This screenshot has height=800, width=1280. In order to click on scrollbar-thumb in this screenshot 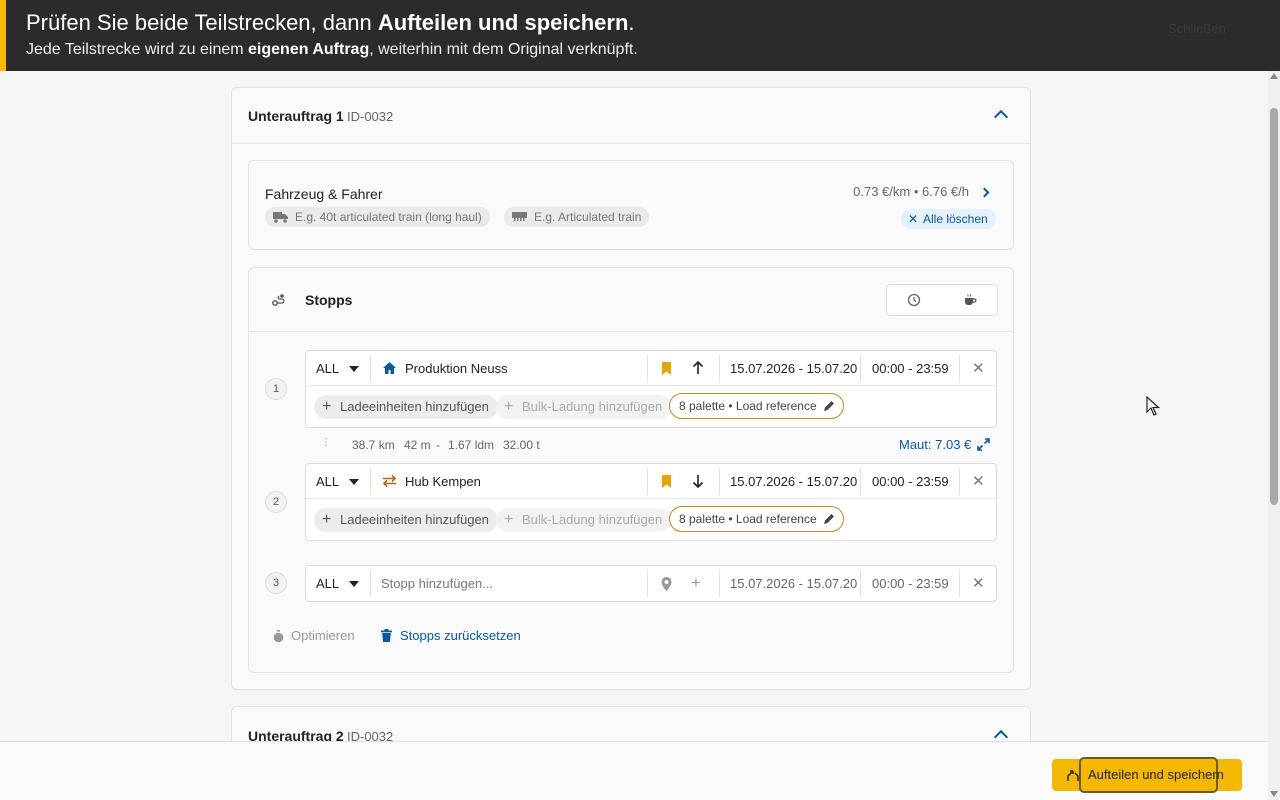, I will do `click(1274, 306)`.